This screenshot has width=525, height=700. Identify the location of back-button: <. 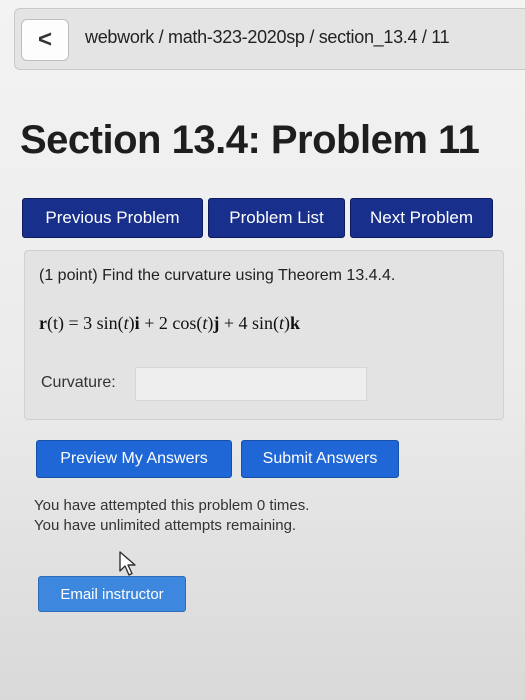
(45, 40).